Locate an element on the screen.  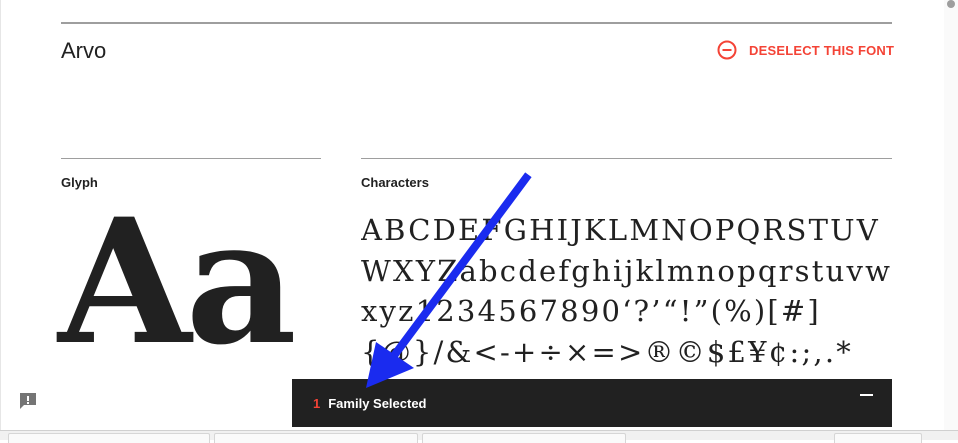
page-left-edge is located at coordinates (0, 215).